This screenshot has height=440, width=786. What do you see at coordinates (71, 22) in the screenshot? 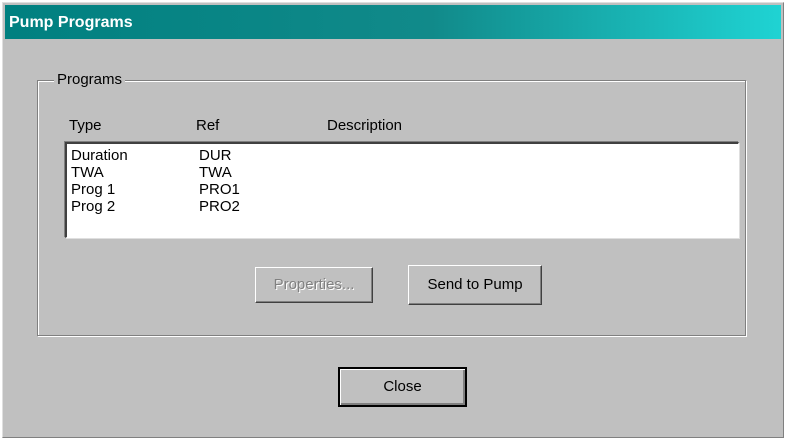
I see `window-title: Pump Programs` at bounding box center [71, 22].